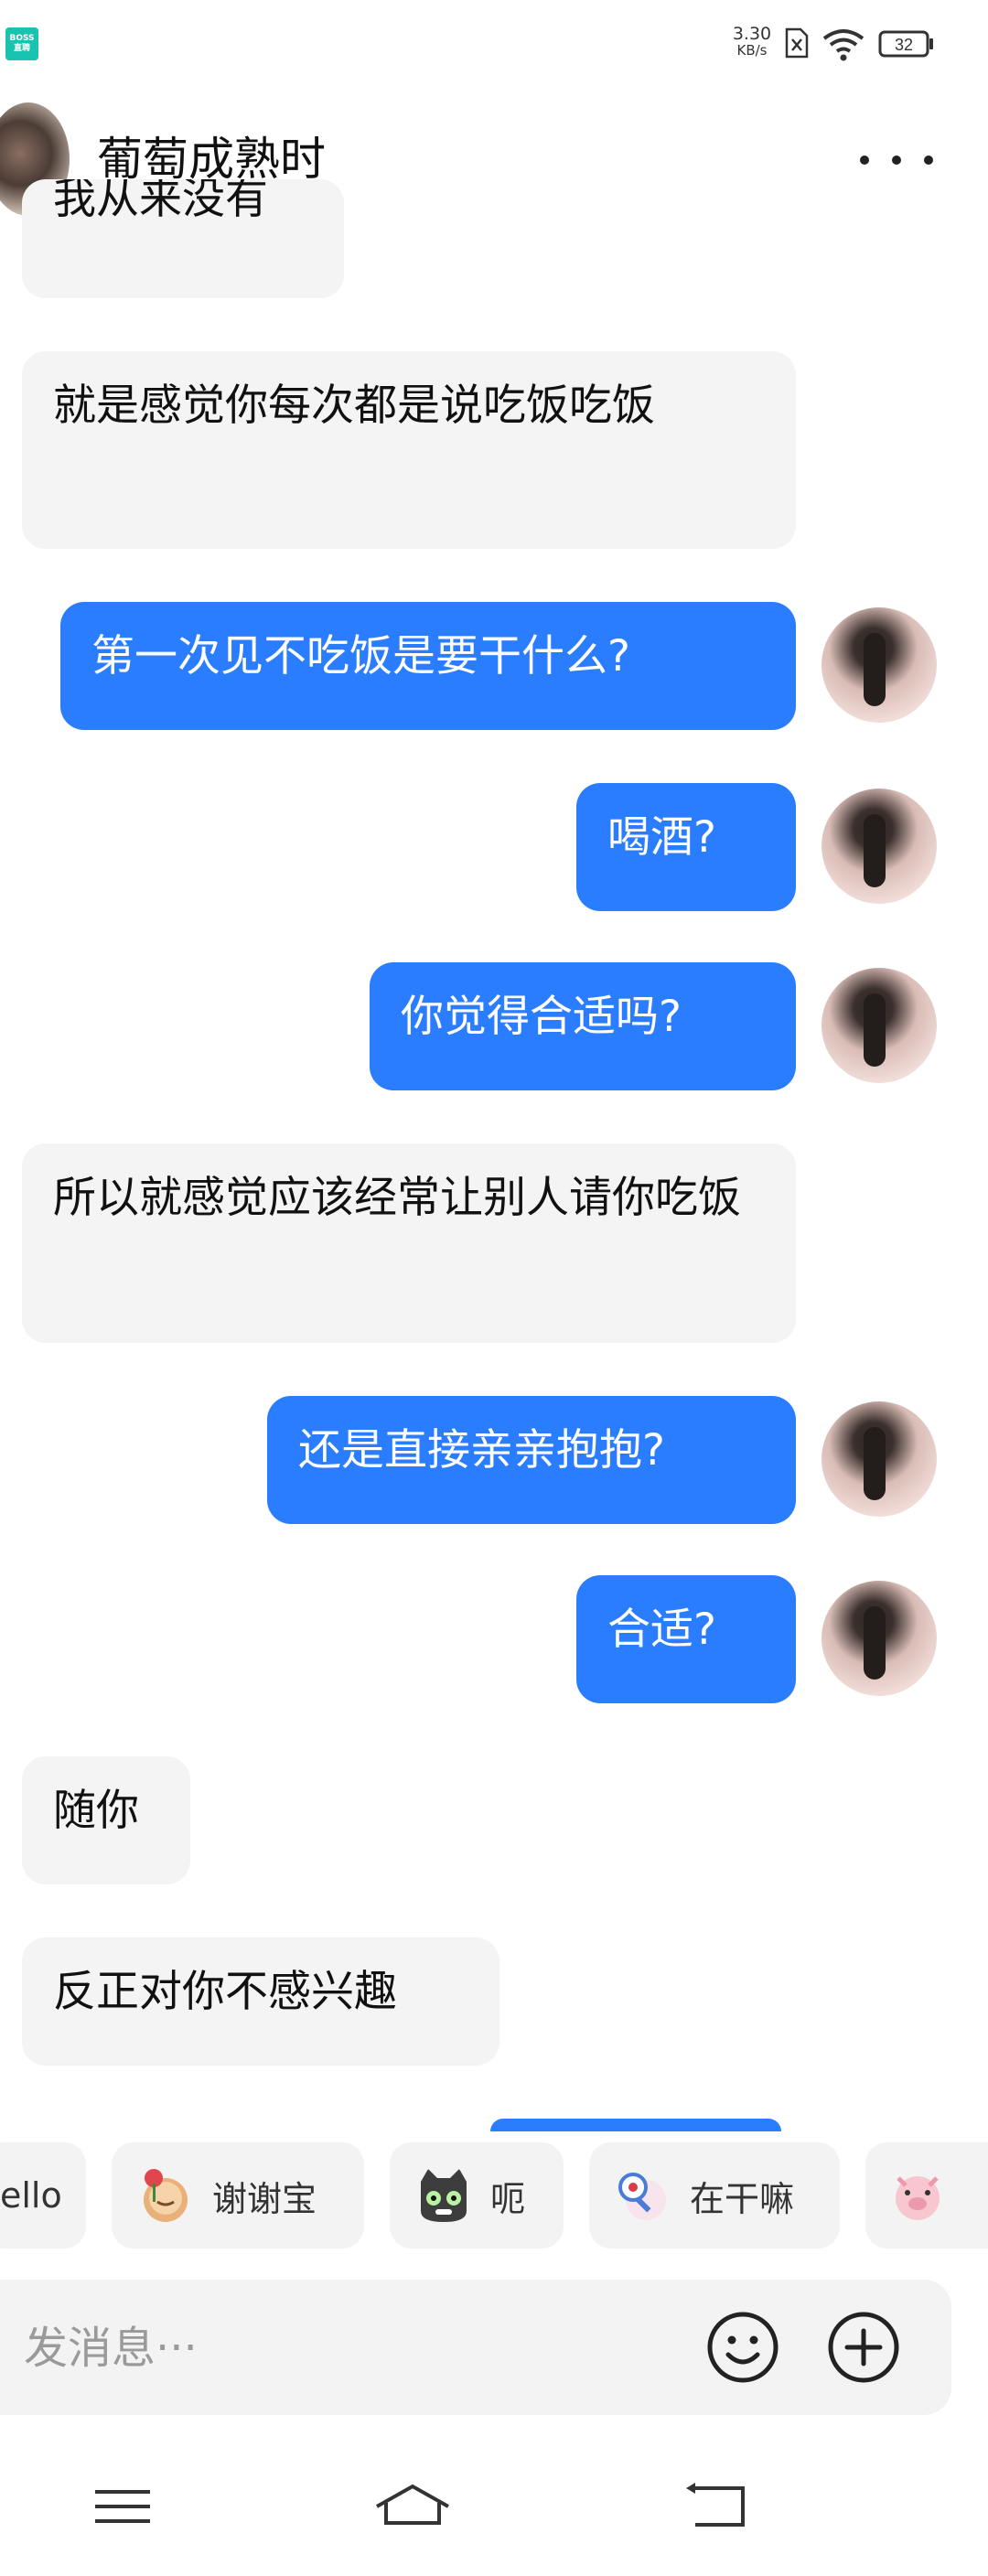  I want to click on message-incoming: 我从来没有, so click(183, 239).